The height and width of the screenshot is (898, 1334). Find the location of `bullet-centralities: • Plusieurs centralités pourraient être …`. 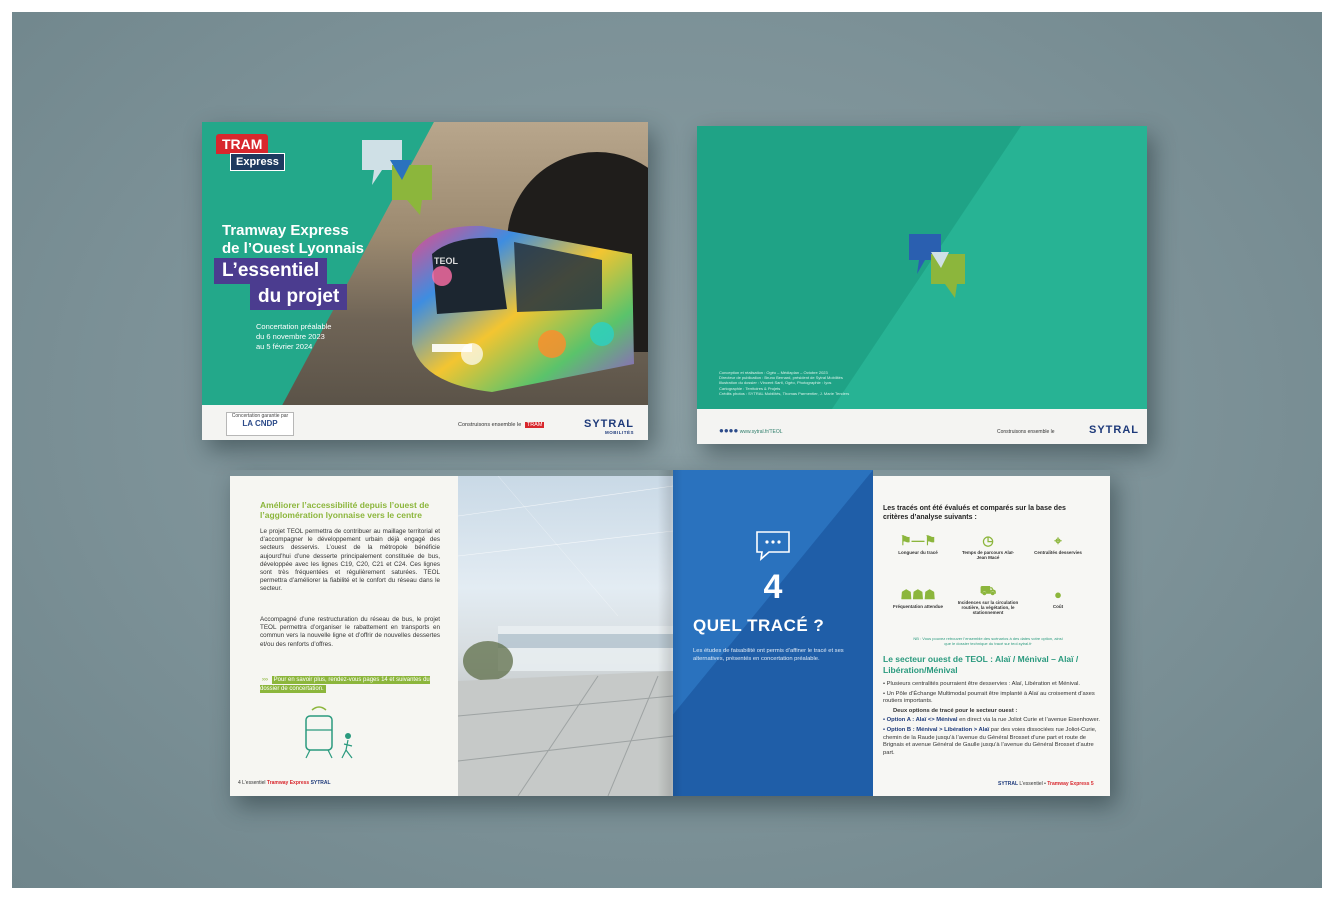

bullet-centralities: • Plusieurs centralités pourraient être … is located at coordinates (981, 684).